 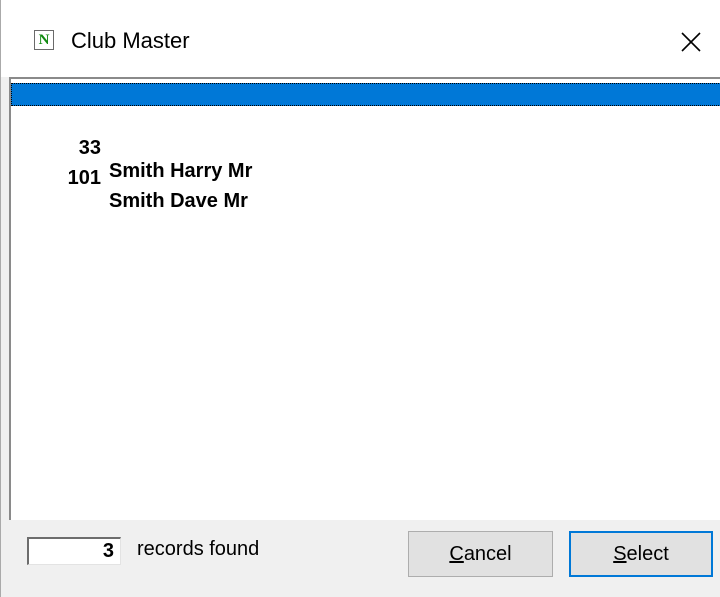 What do you see at coordinates (620, 553) in the screenshot?
I see `select-accelerator: S` at bounding box center [620, 553].